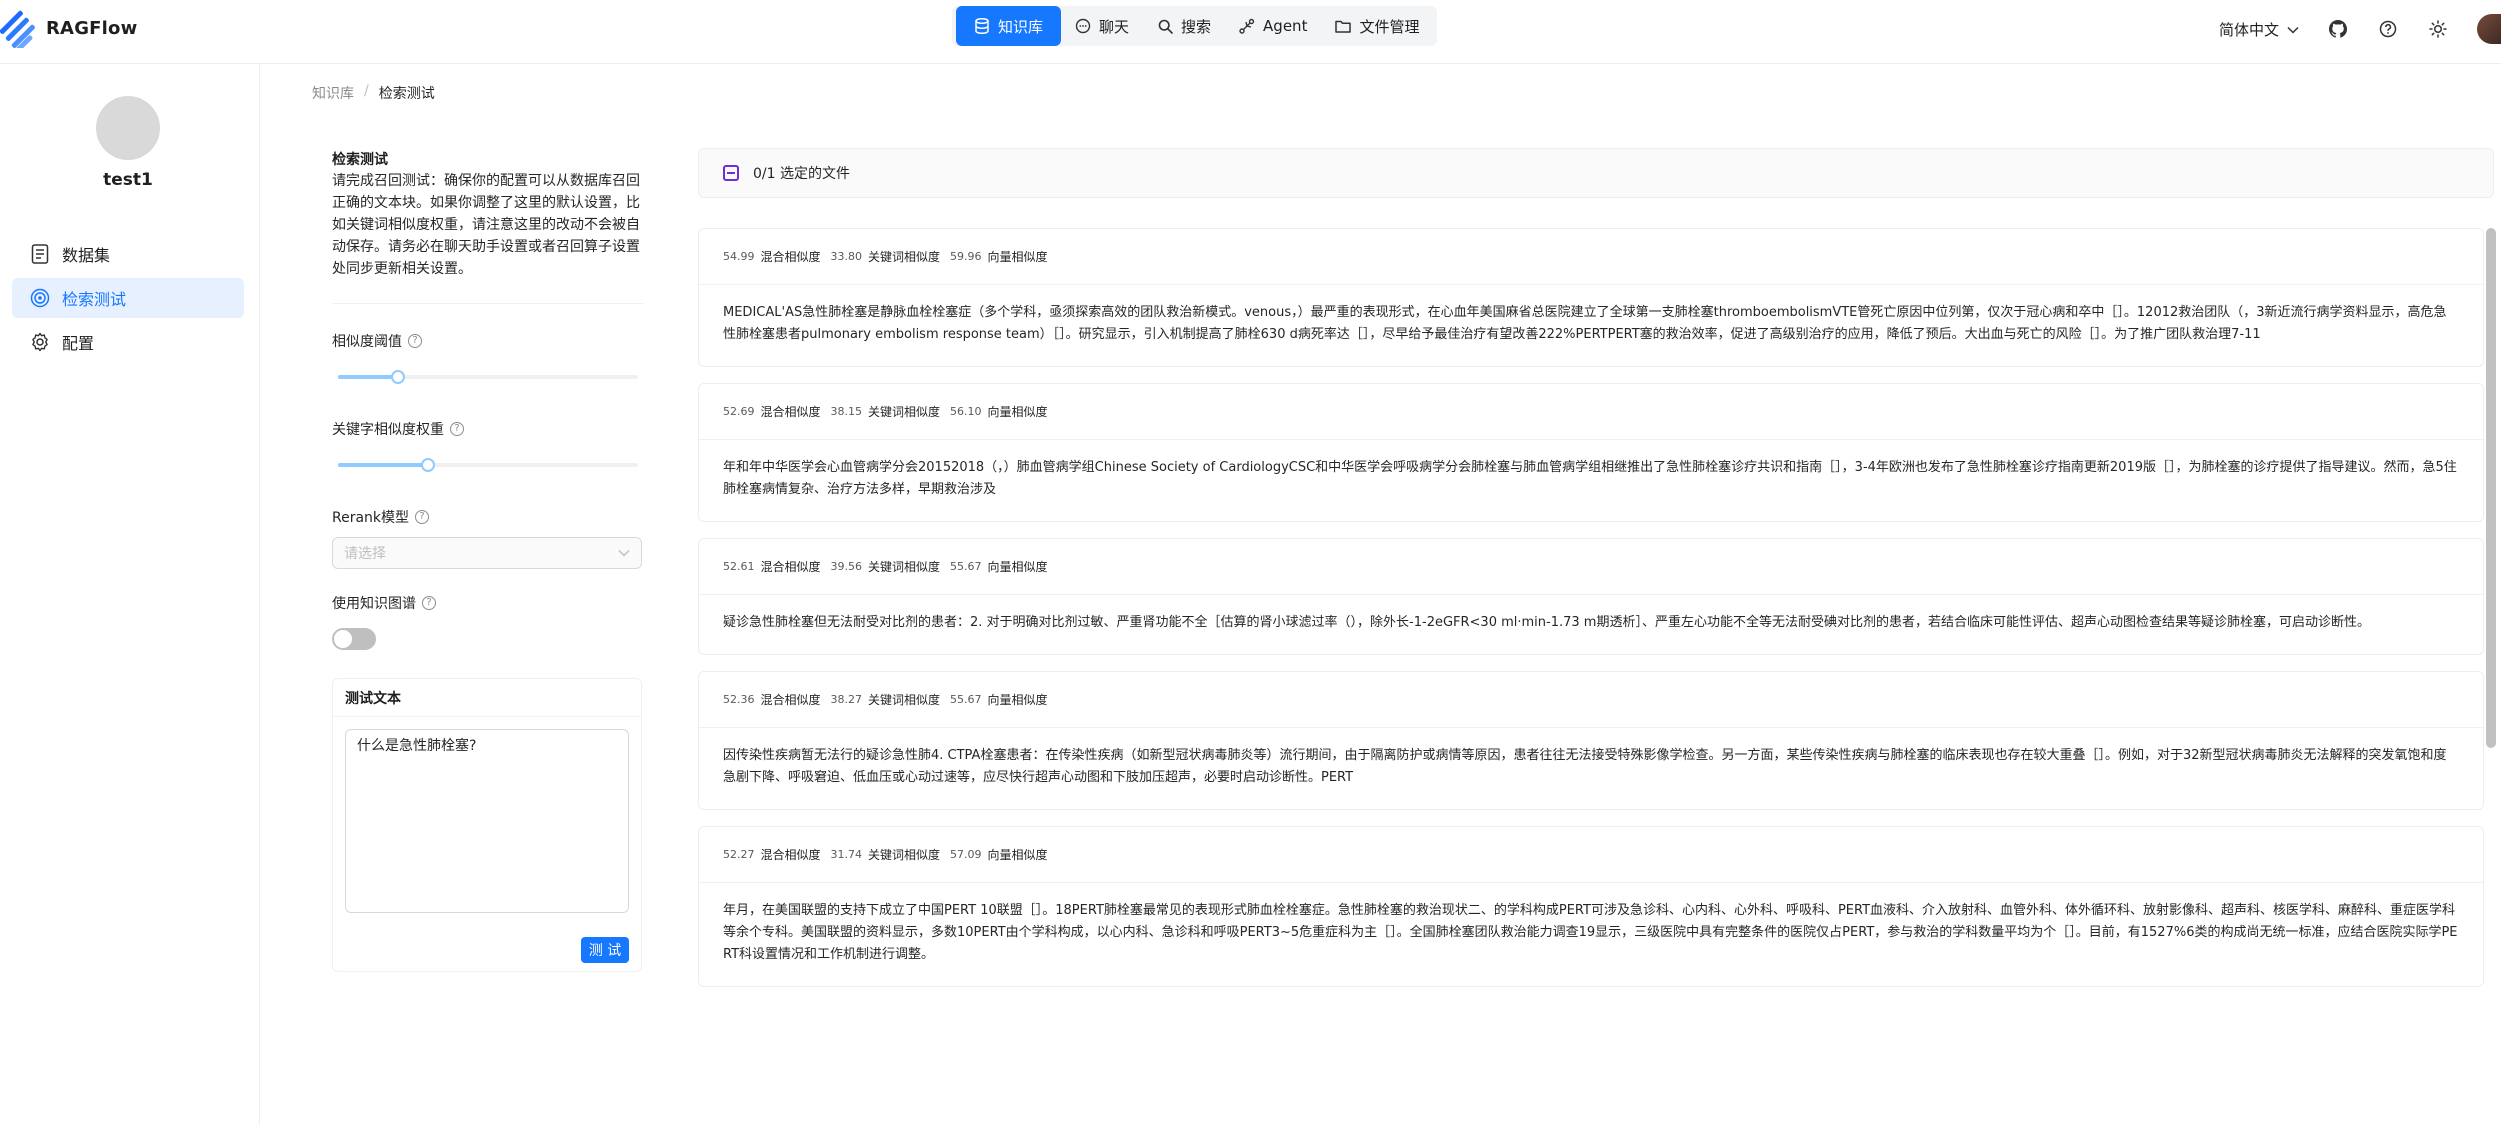  I want to click on kb-sidebar: test1 数据集 检索测试 配置, so click(130, 594).